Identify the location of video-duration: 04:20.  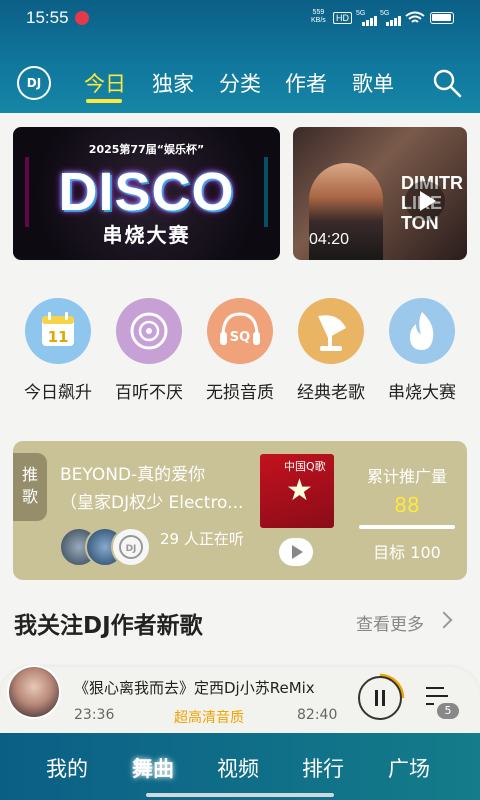
(329, 239).